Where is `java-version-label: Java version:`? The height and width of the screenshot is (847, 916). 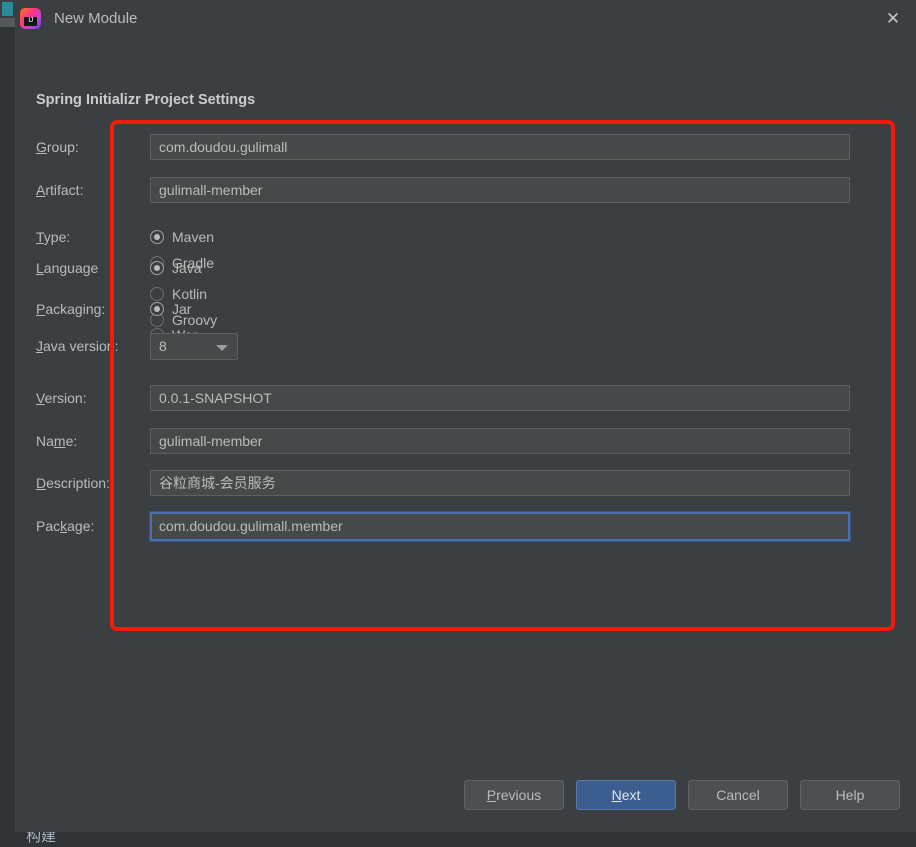 java-version-label: Java version: is located at coordinates (77, 346).